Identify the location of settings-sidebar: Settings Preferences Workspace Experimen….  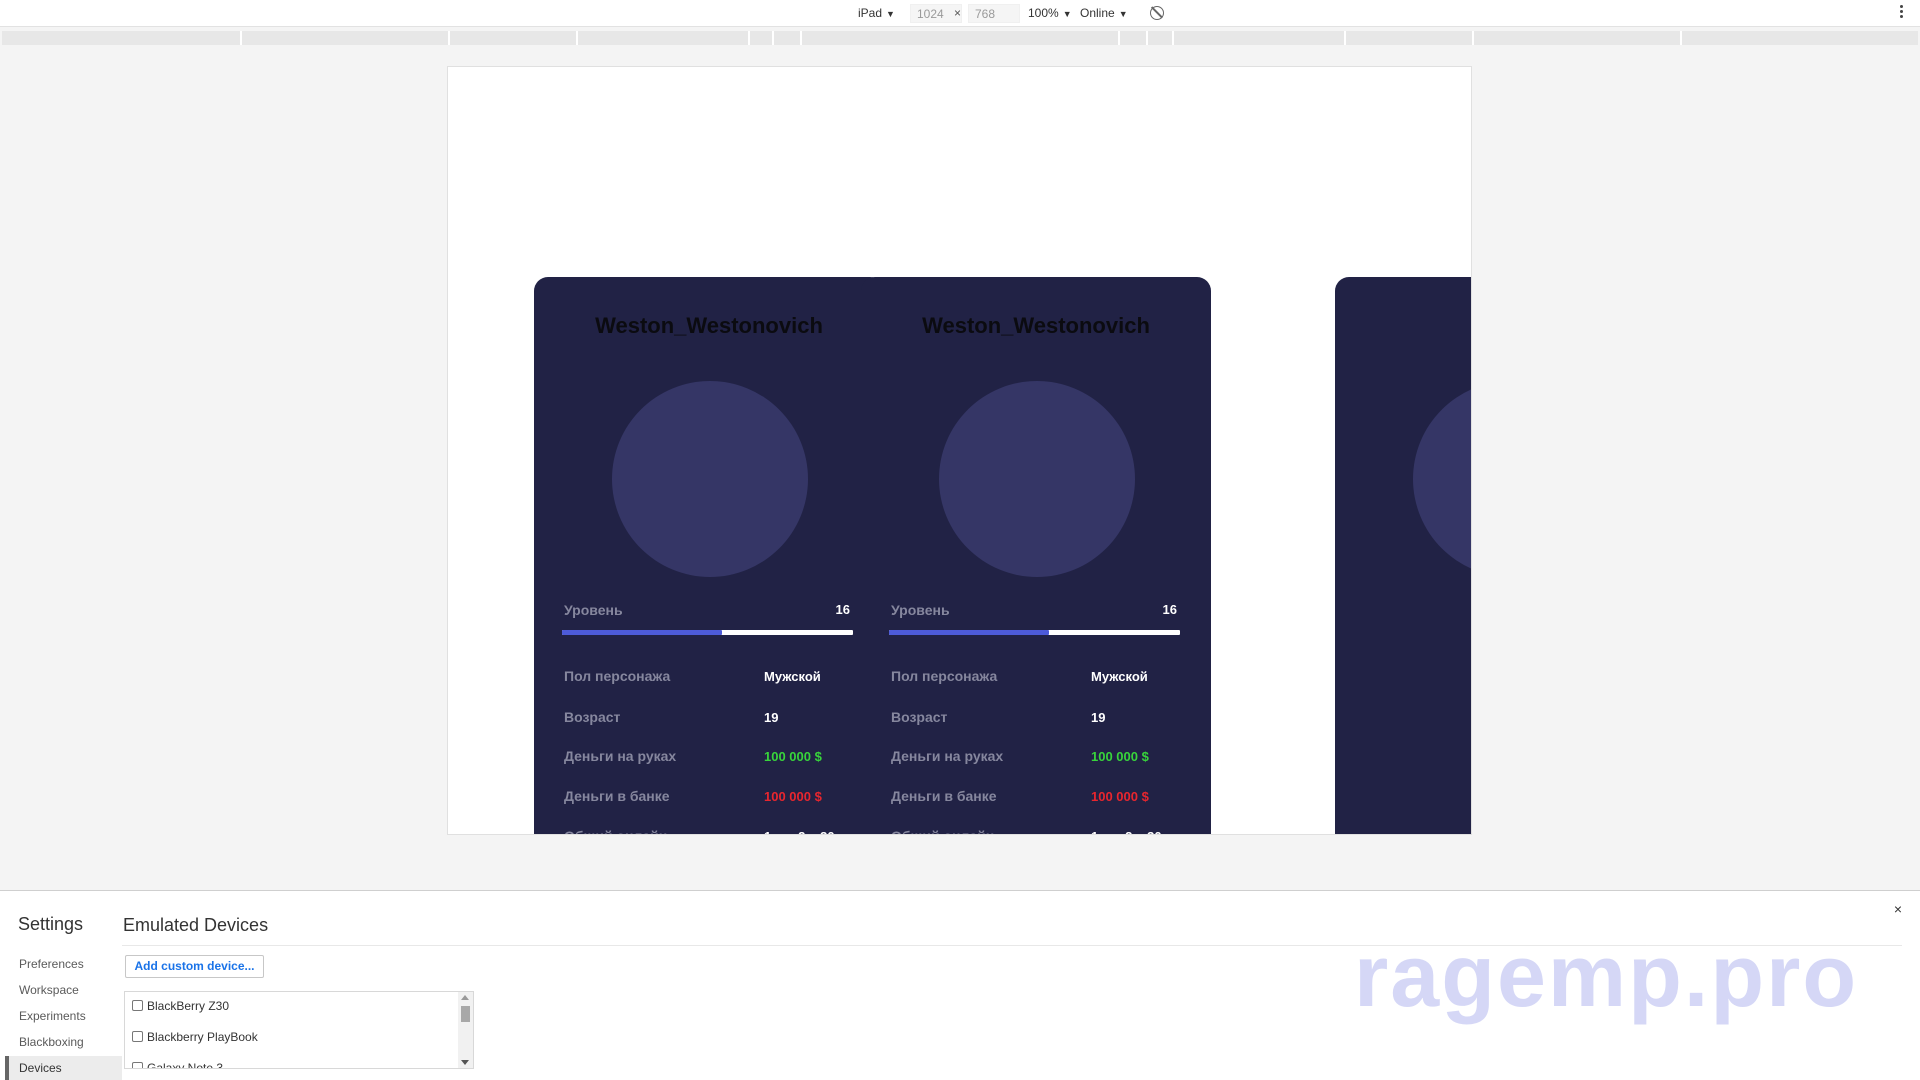
(61, 985).